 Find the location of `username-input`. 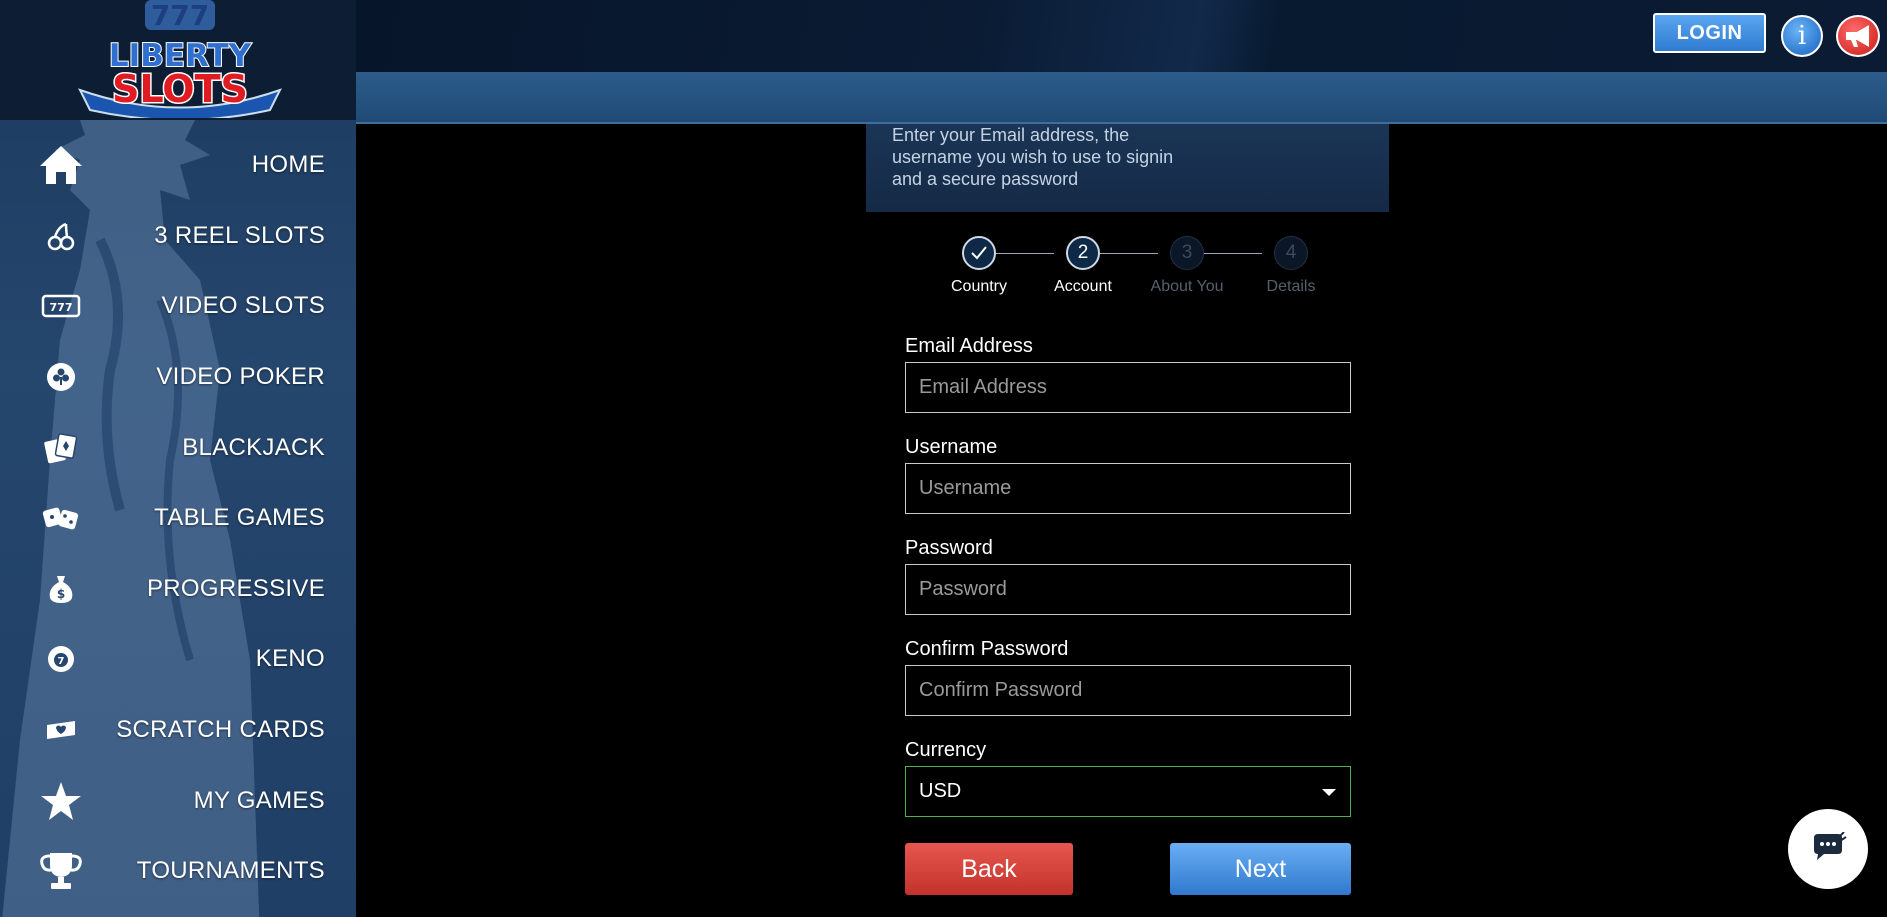

username-input is located at coordinates (1128, 488).